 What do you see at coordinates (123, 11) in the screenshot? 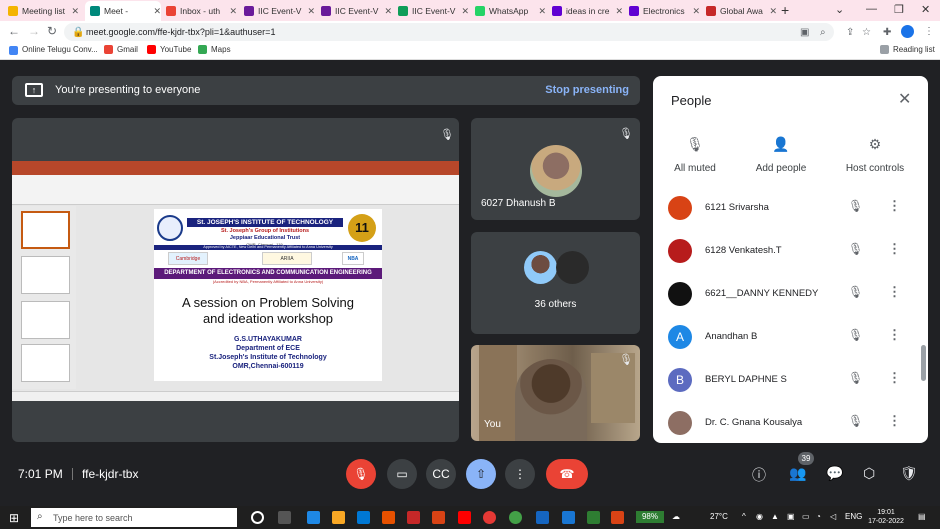
I see `browser-tab: Meet - ✕` at bounding box center [123, 11].